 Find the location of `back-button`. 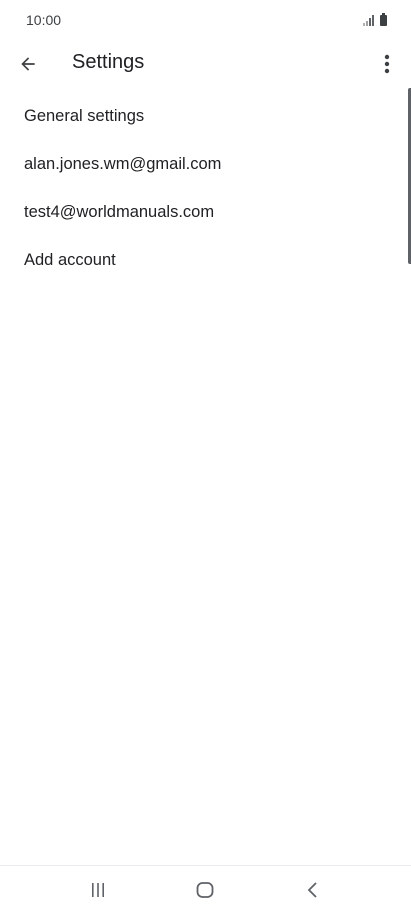

back-button is located at coordinates (28, 64).